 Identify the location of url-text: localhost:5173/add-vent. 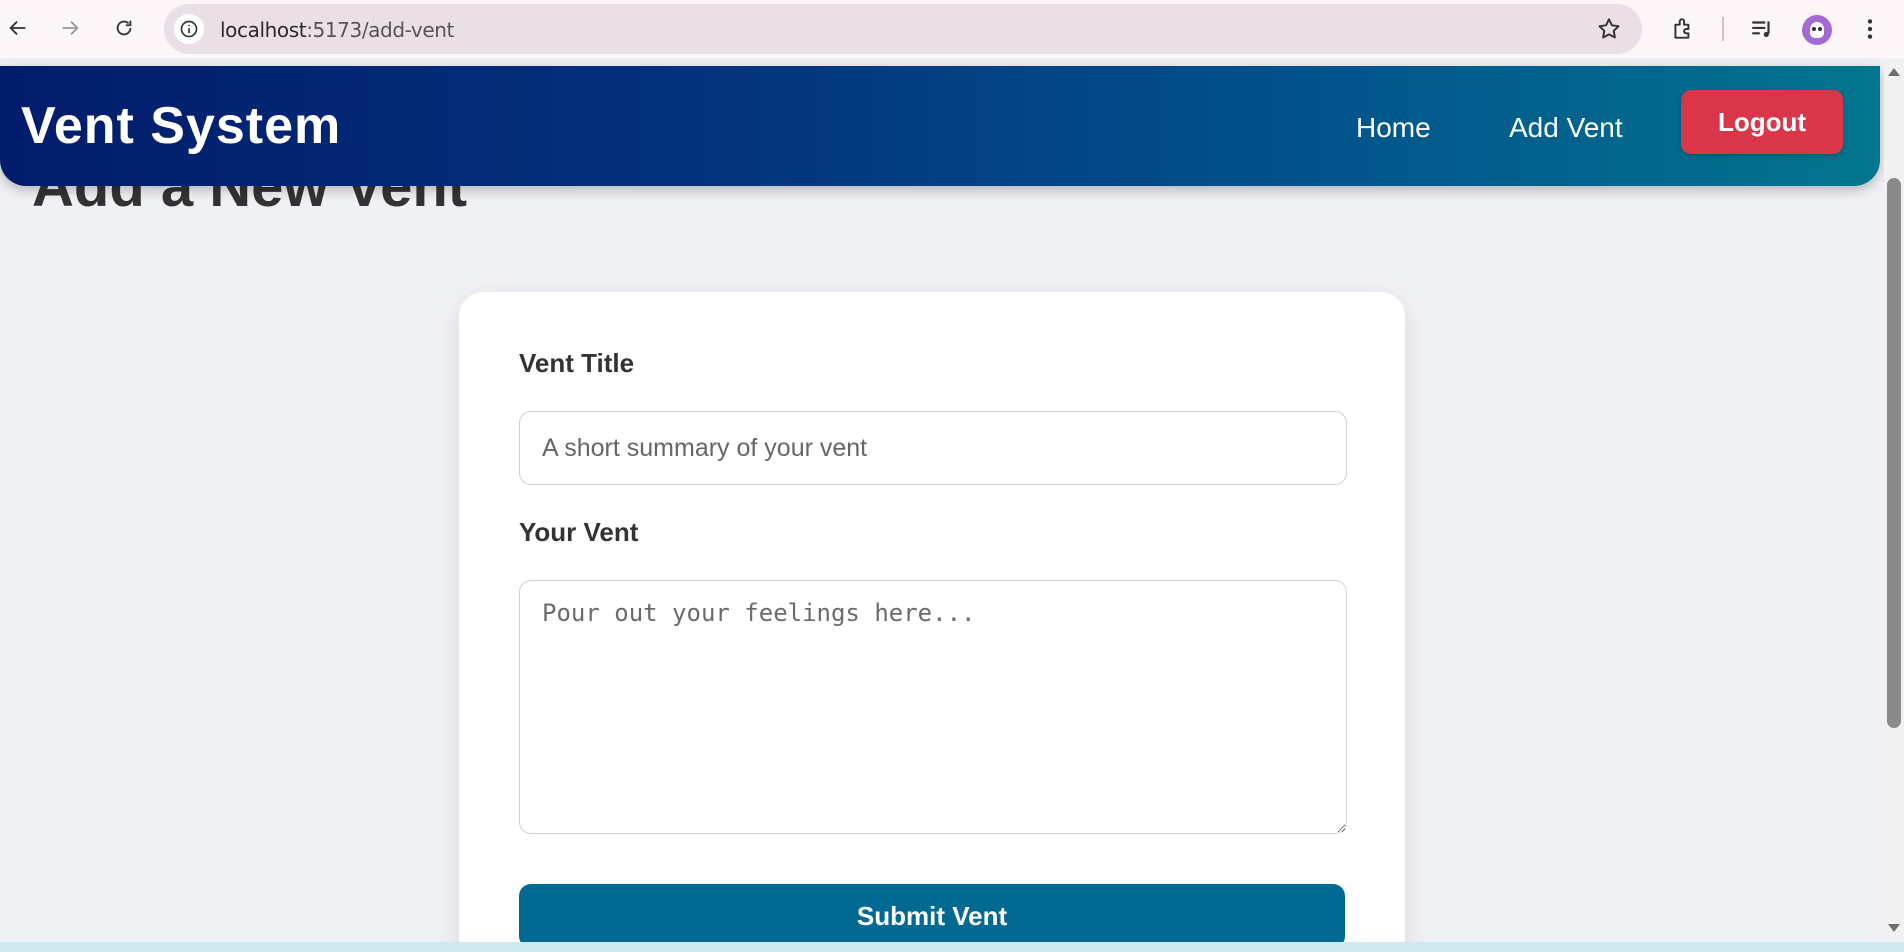
(337, 30).